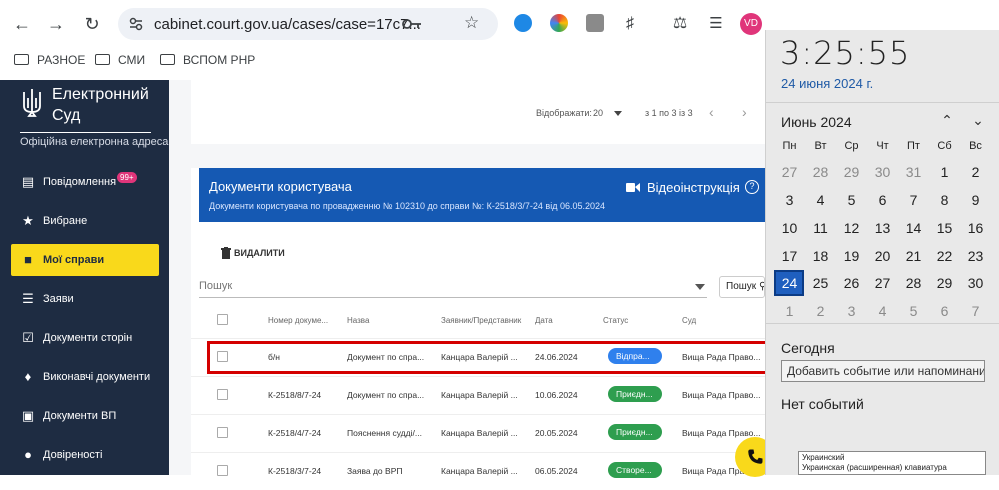 The height and width of the screenshot is (490, 999). I want to click on sidebar-item-powers-of-attorney: ● Довіреності, so click(85, 455).